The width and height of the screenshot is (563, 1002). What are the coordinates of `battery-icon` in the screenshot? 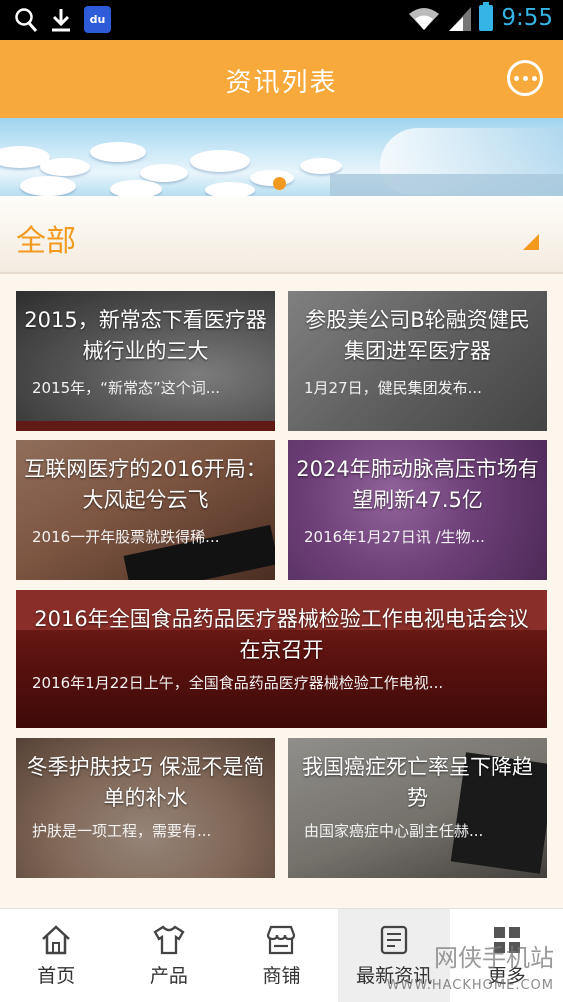 It's located at (486, 16).